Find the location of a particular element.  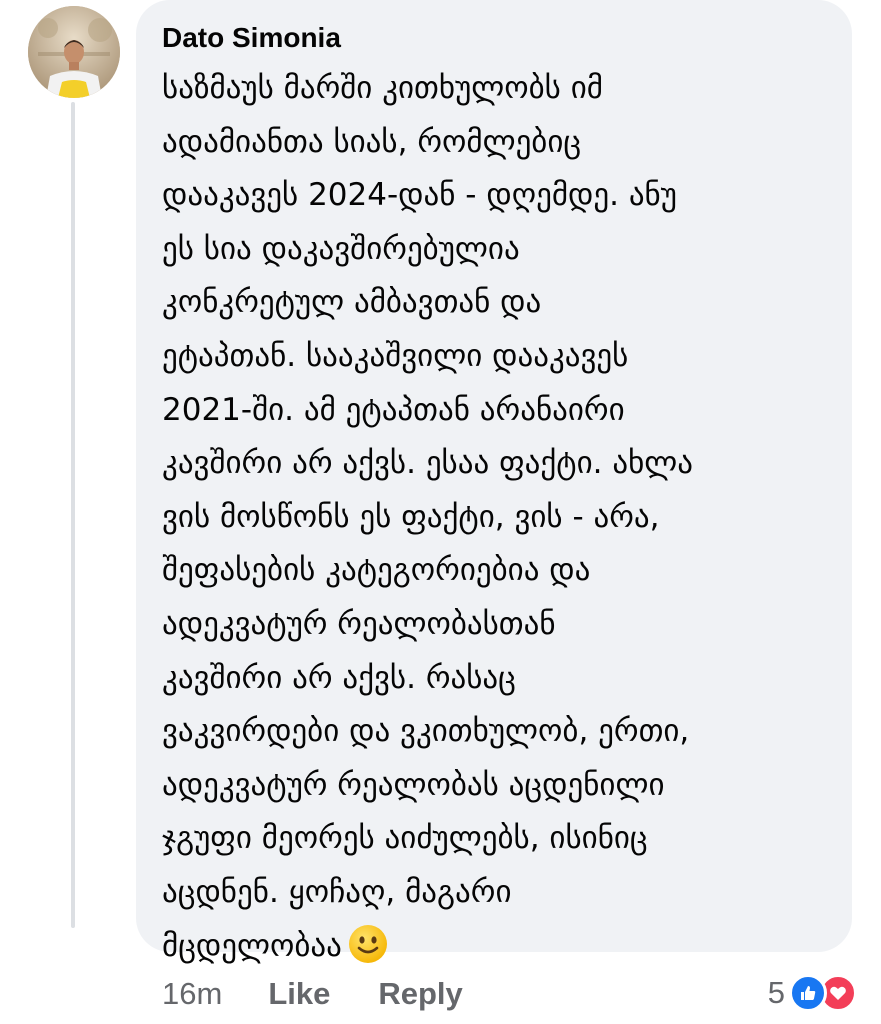

comment-line: ვის მოსწონს ეს ფაქტი, ვის - არა, is located at coordinates (411, 516).